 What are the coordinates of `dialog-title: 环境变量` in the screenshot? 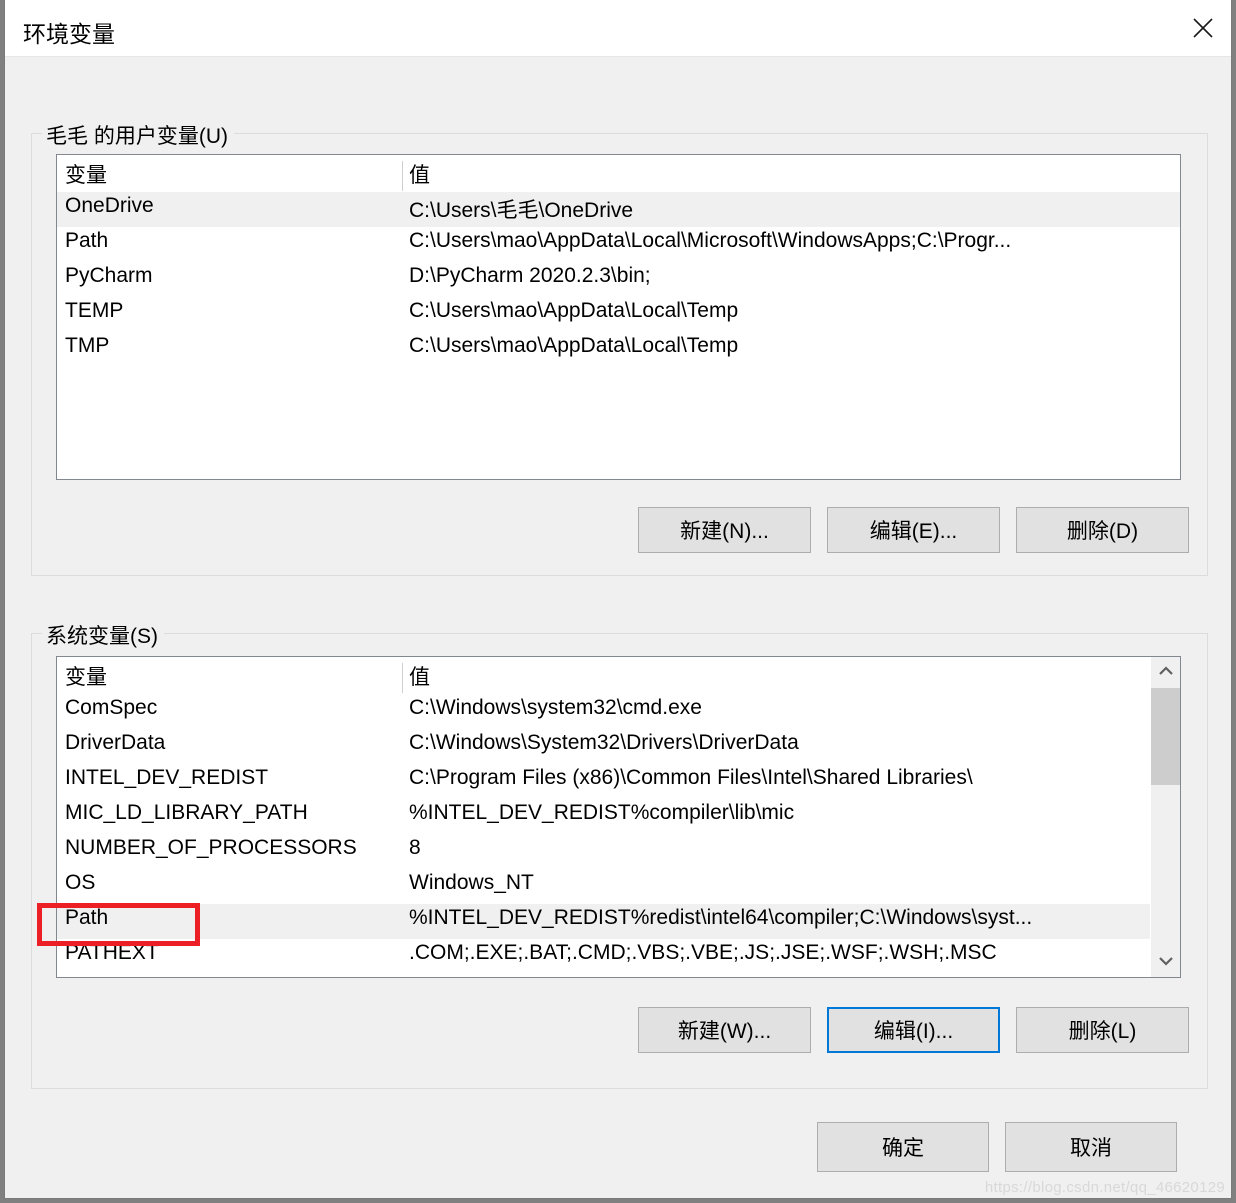 It's located at (69, 34).